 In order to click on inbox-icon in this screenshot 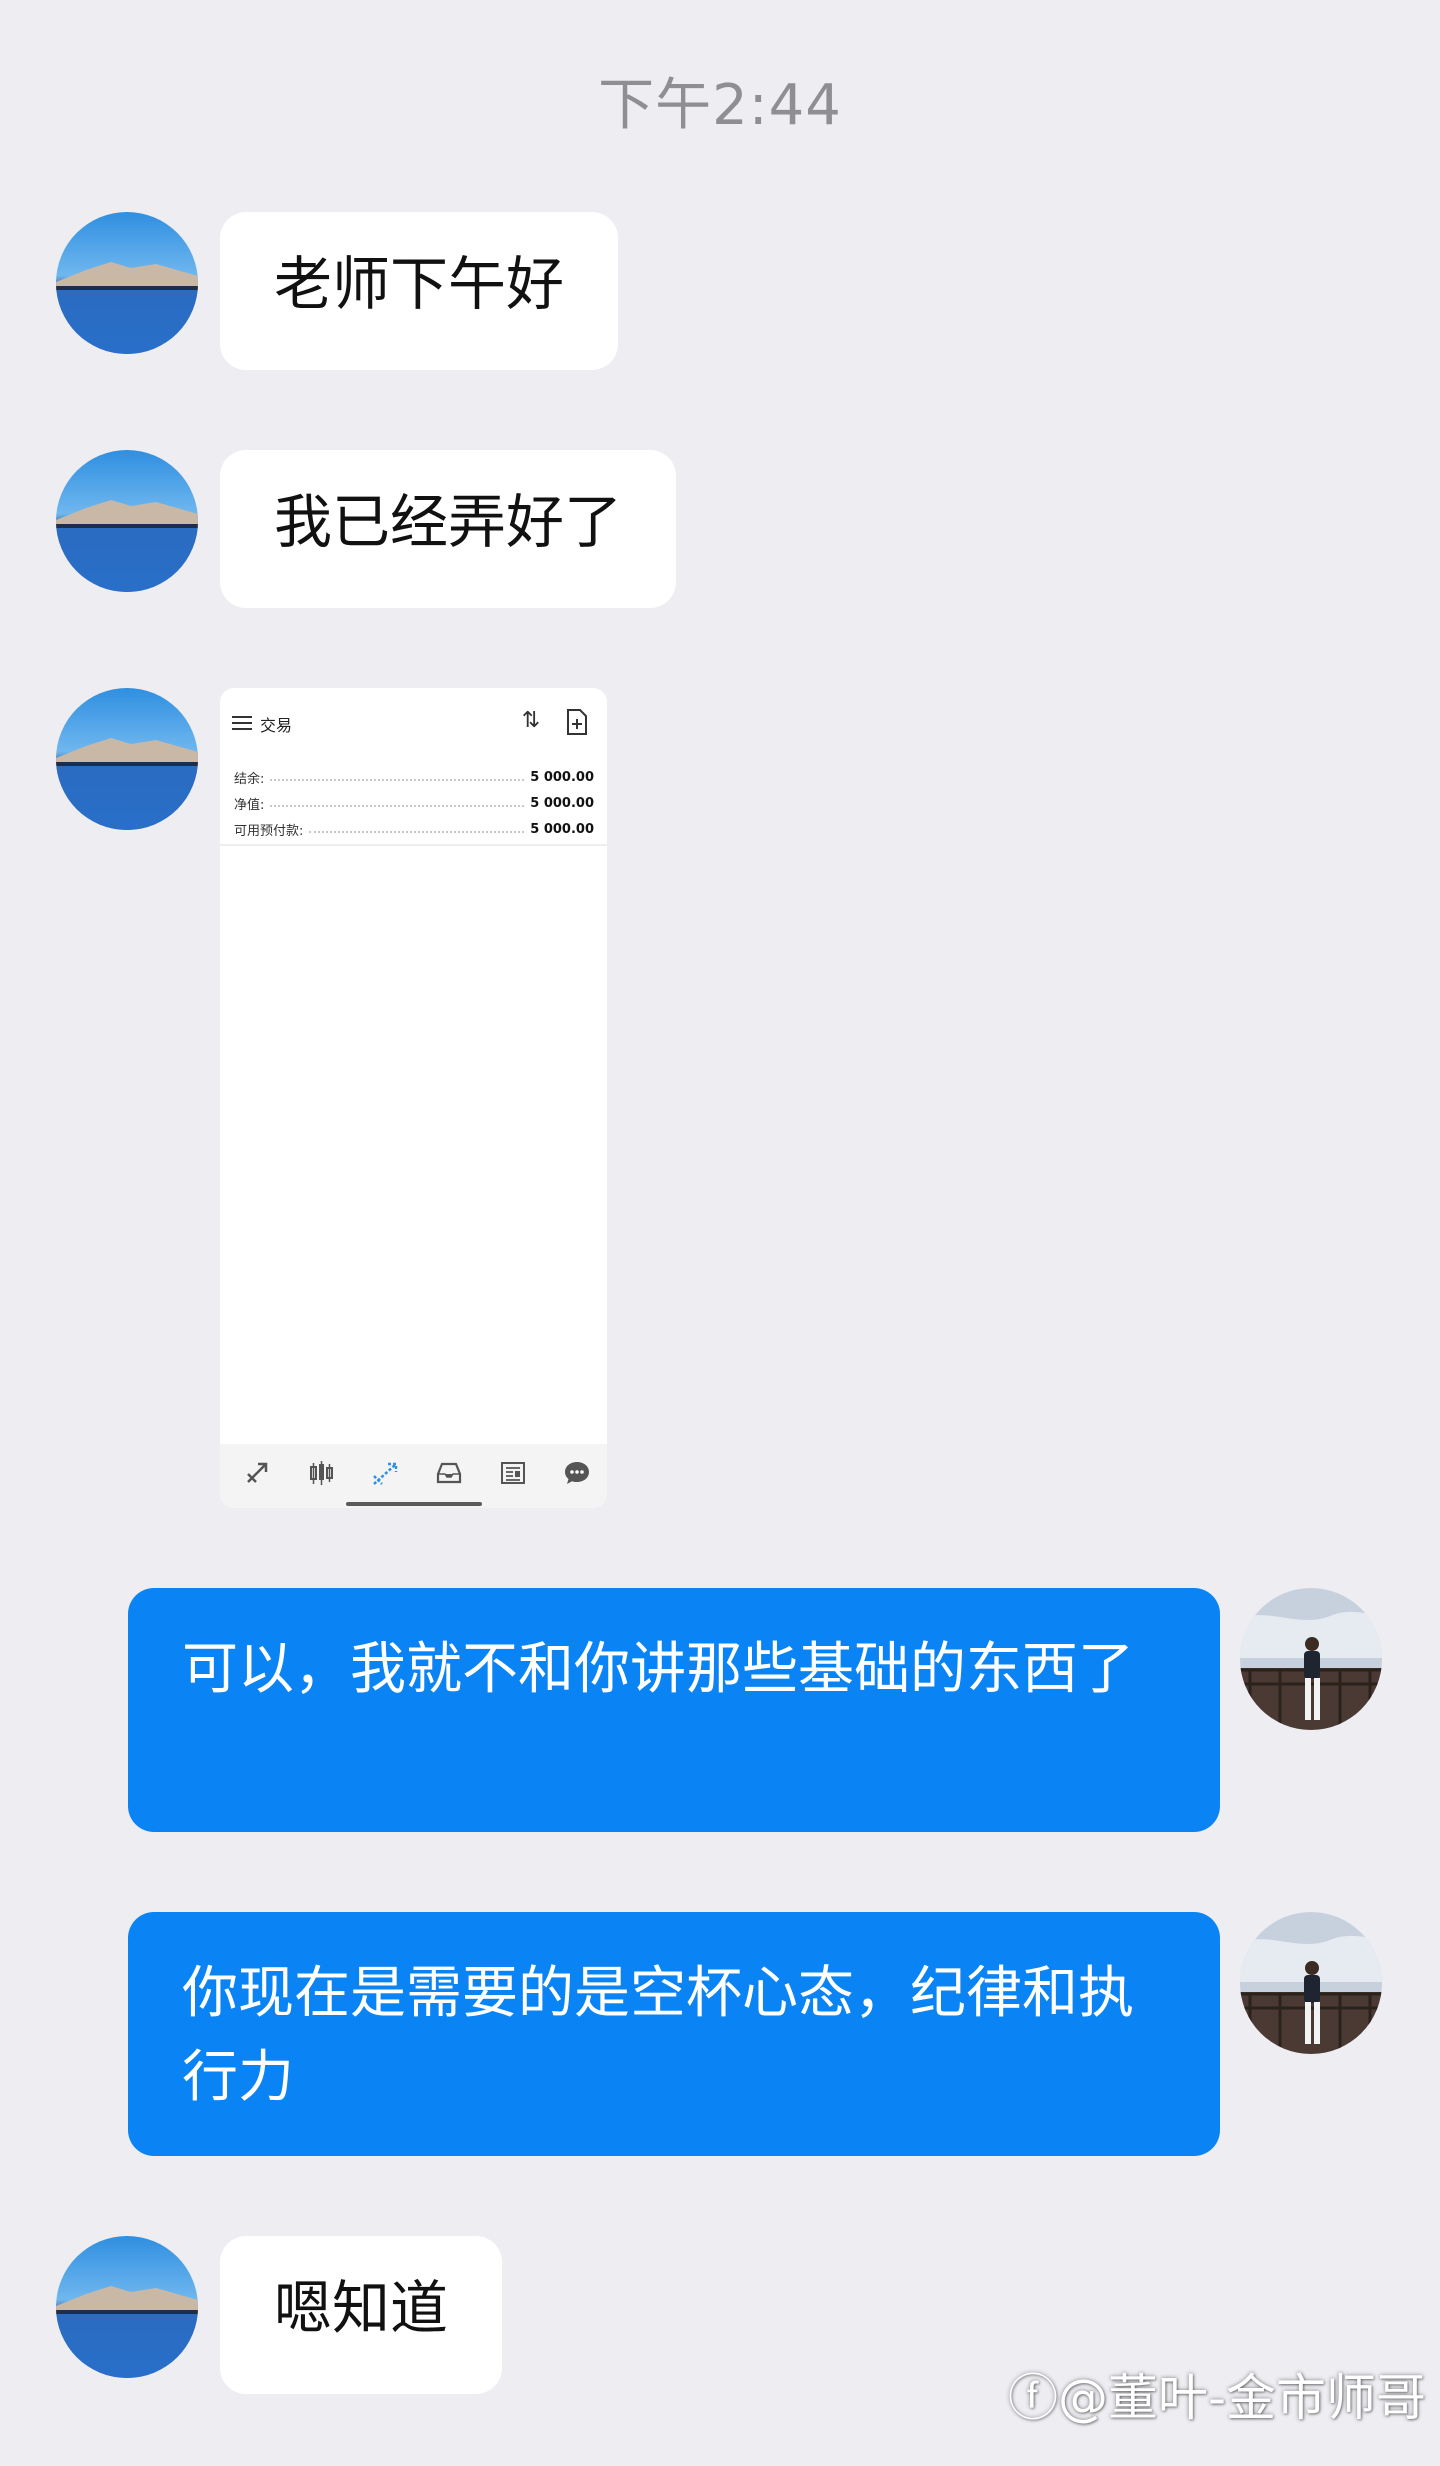, I will do `click(449, 1473)`.